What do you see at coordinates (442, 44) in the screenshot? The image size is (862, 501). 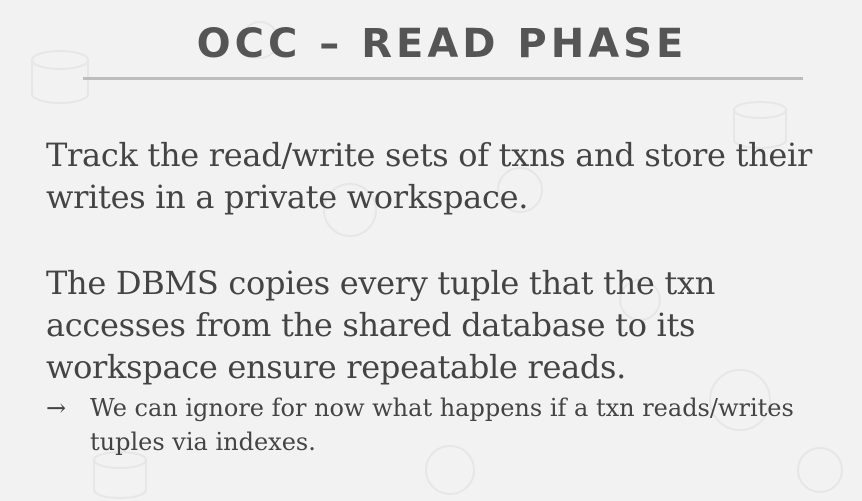 I see `slide-title: OCC – READ PHASE` at bounding box center [442, 44].